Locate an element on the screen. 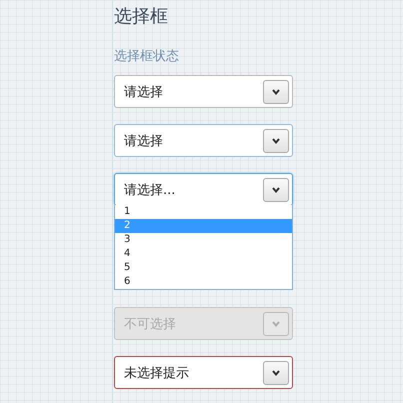 The width and height of the screenshot is (403, 403). dropdown-option: 4 is located at coordinates (203, 254).